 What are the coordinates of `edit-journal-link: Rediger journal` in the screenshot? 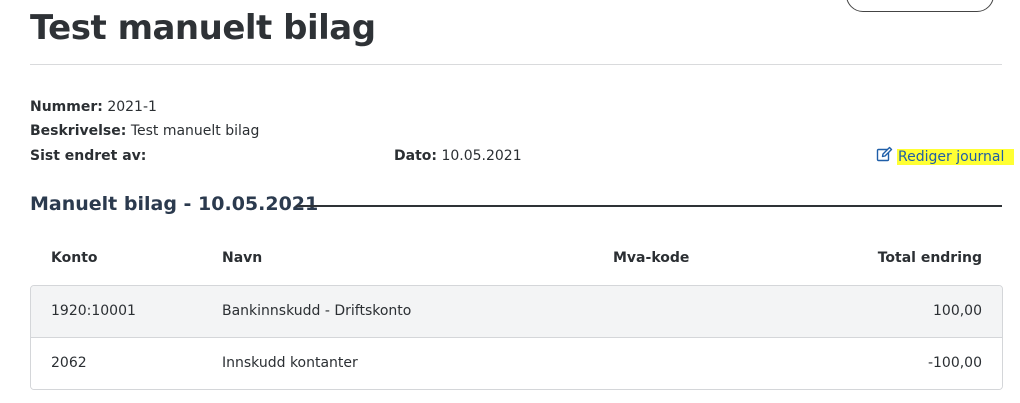 It's located at (945, 156).